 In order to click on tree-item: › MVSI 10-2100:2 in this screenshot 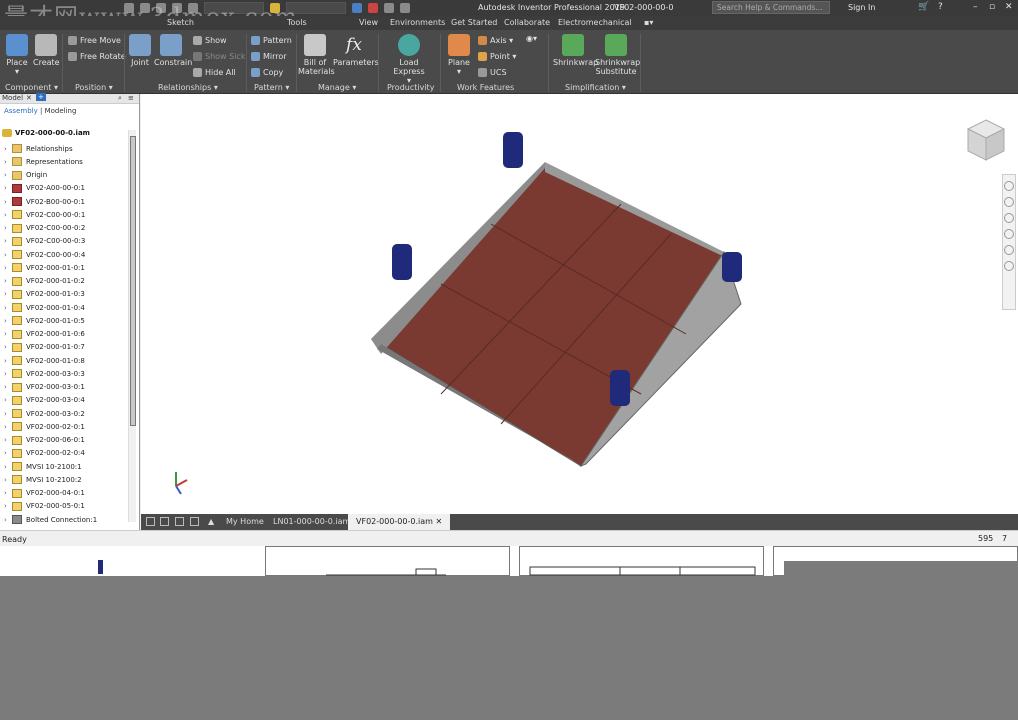, I will do `click(43, 479)`.